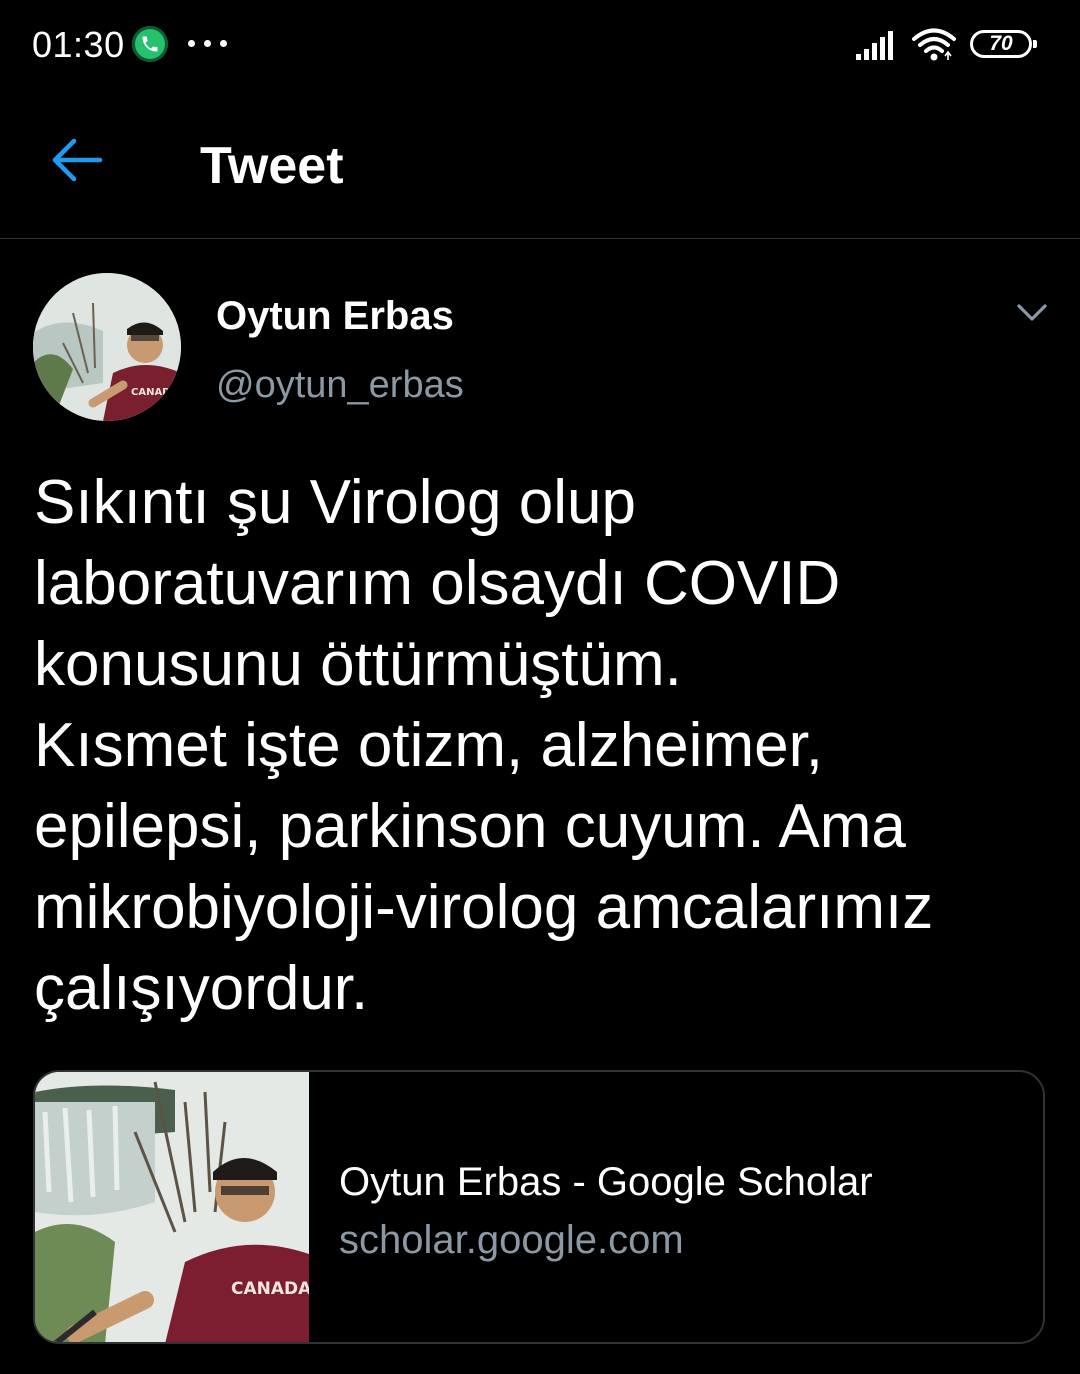  Describe the element at coordinates (511, 1240) in the screenshot. I see `link-domain: scholar.google.com` at that location.